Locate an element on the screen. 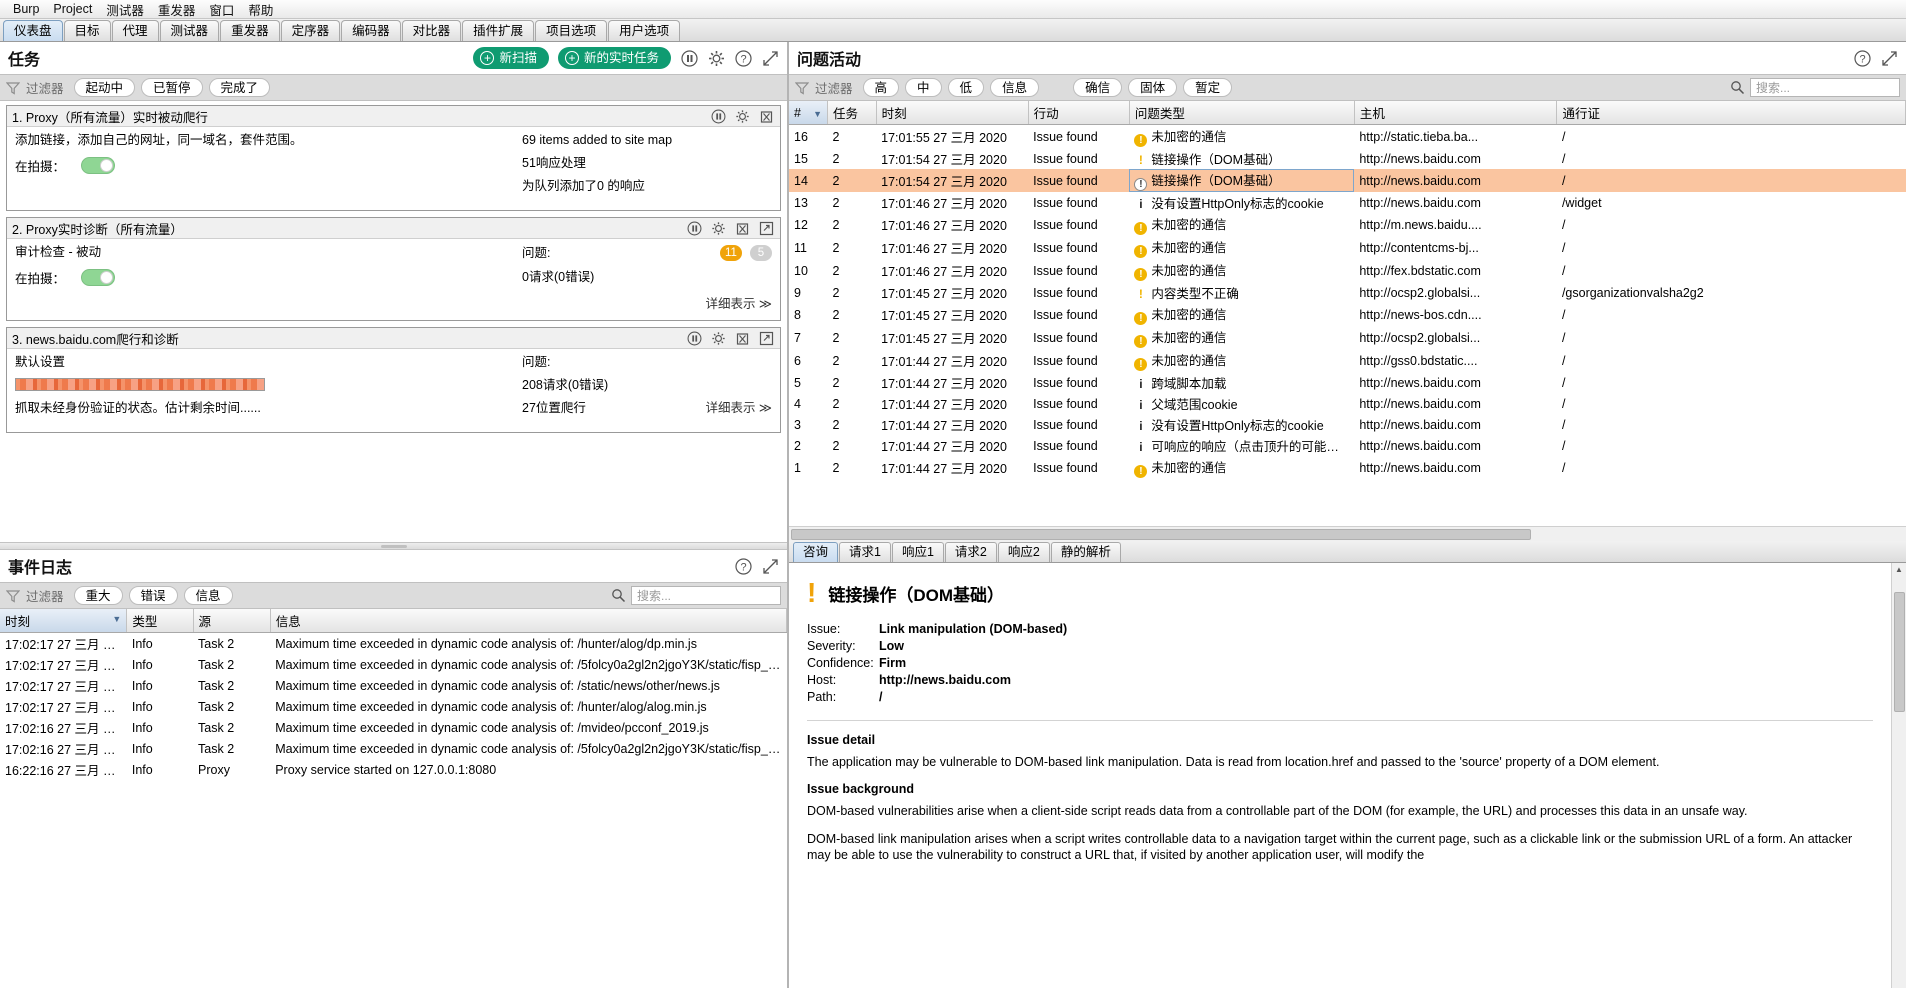  event-col-source: 源 is located at coordinates (232, 621).